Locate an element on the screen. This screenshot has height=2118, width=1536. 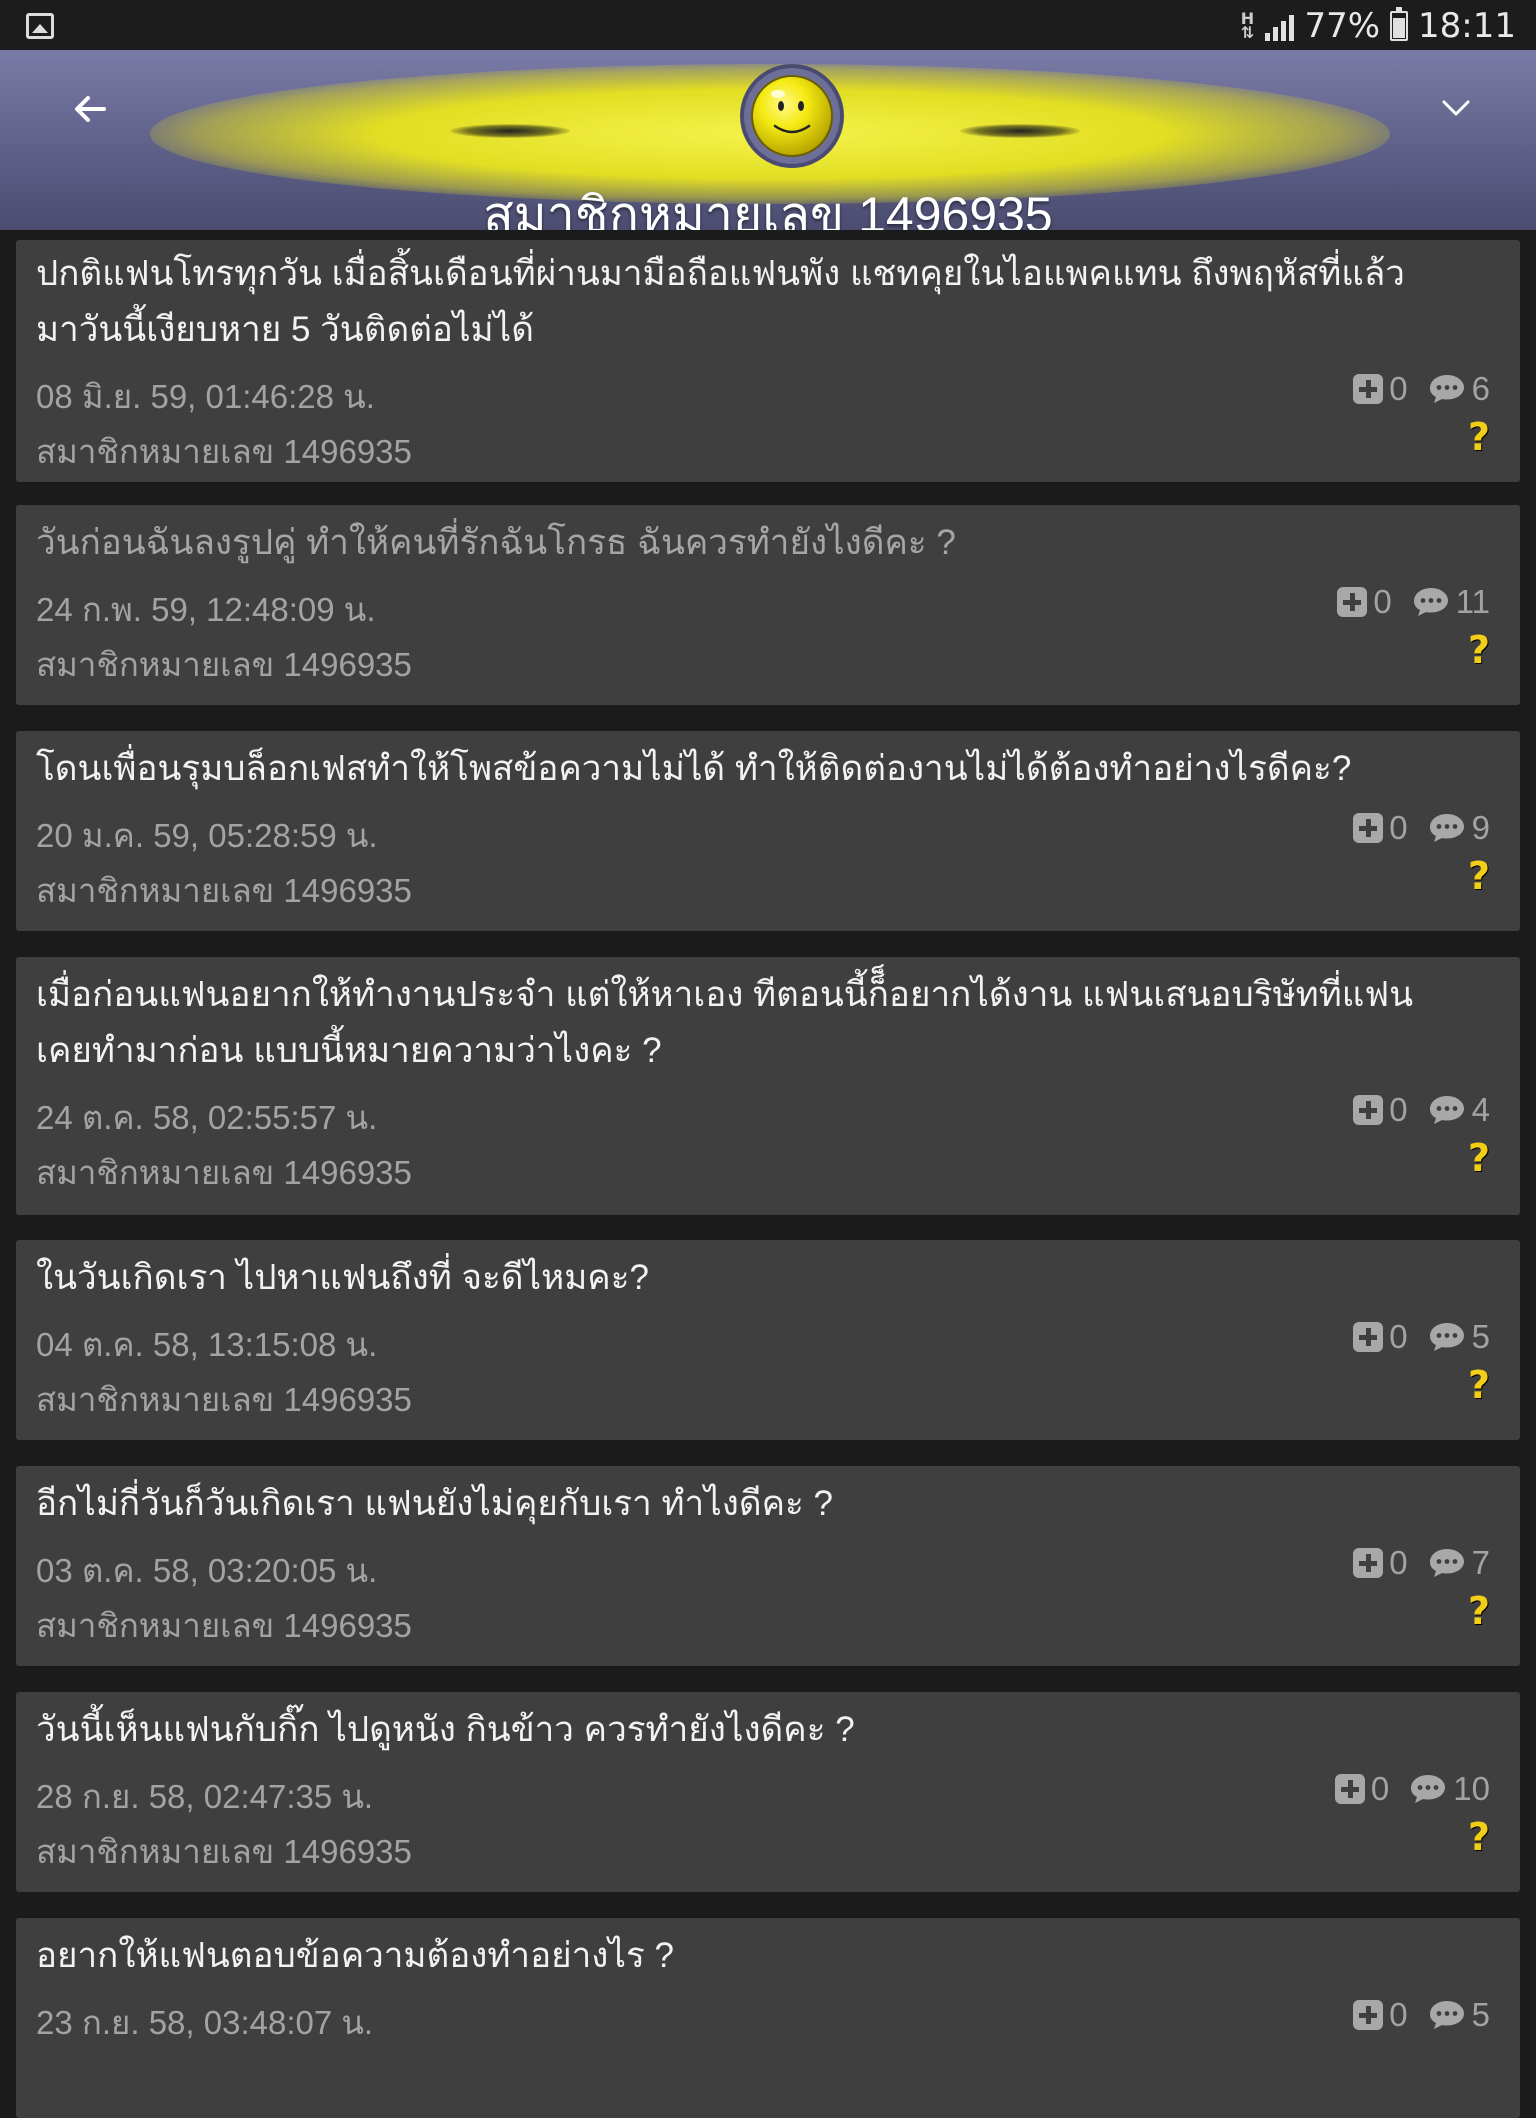
comment-count: 10 is located at coordinates (1471, 1788).